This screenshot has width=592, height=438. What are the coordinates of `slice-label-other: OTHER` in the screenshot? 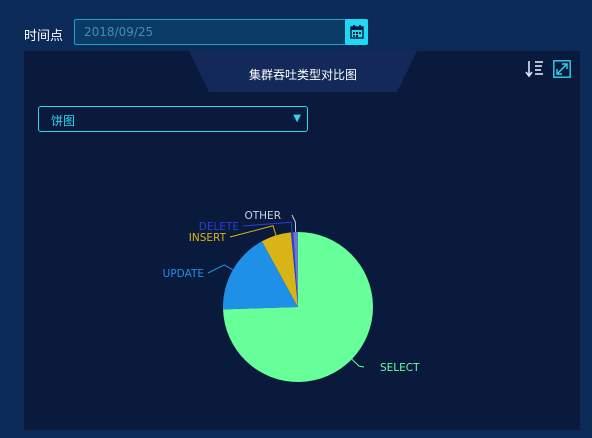 It's located at (262, 216).